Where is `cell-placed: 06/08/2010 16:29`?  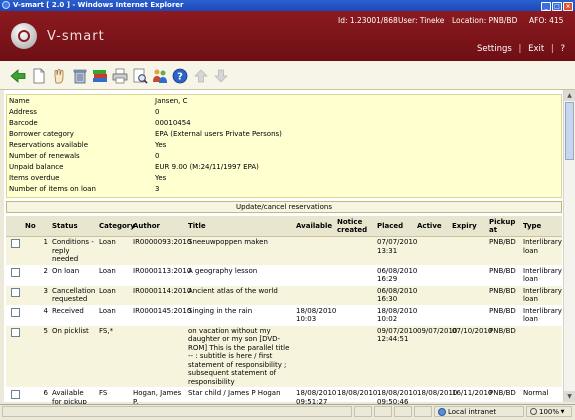 cell-placed: 06/08/2010 16:29 is located at coordinates (396, 275).